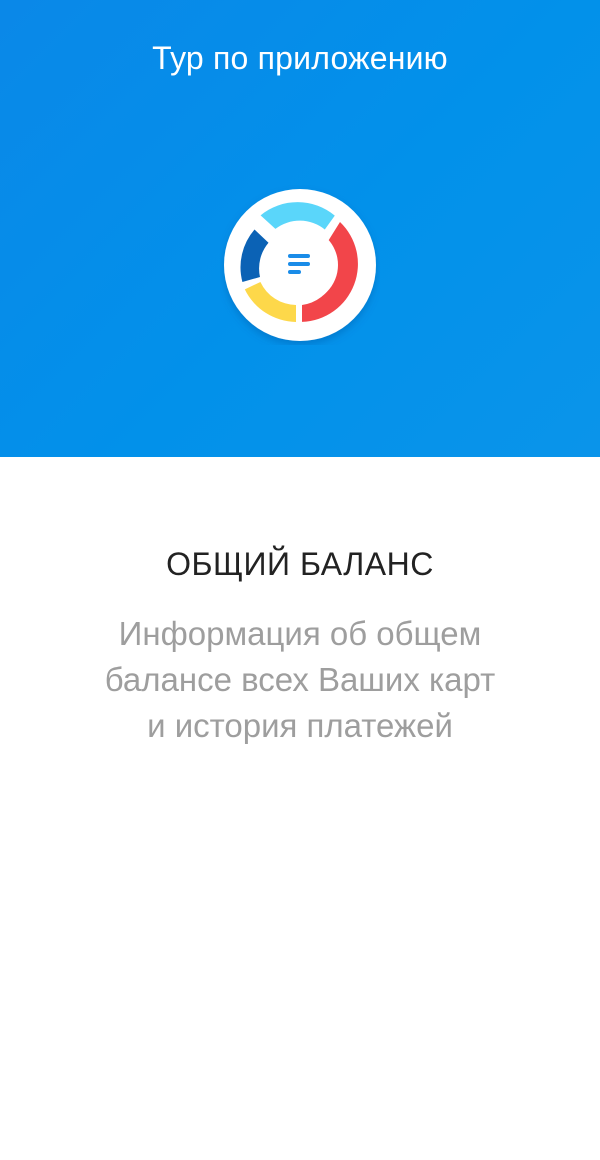 Image resolution: width=600 pixels, height=1160 pixels. What do you see at coordinates (300, 725) in the screenshot?
I see `description-line: и история платежей` at bounding box center [300, 725].